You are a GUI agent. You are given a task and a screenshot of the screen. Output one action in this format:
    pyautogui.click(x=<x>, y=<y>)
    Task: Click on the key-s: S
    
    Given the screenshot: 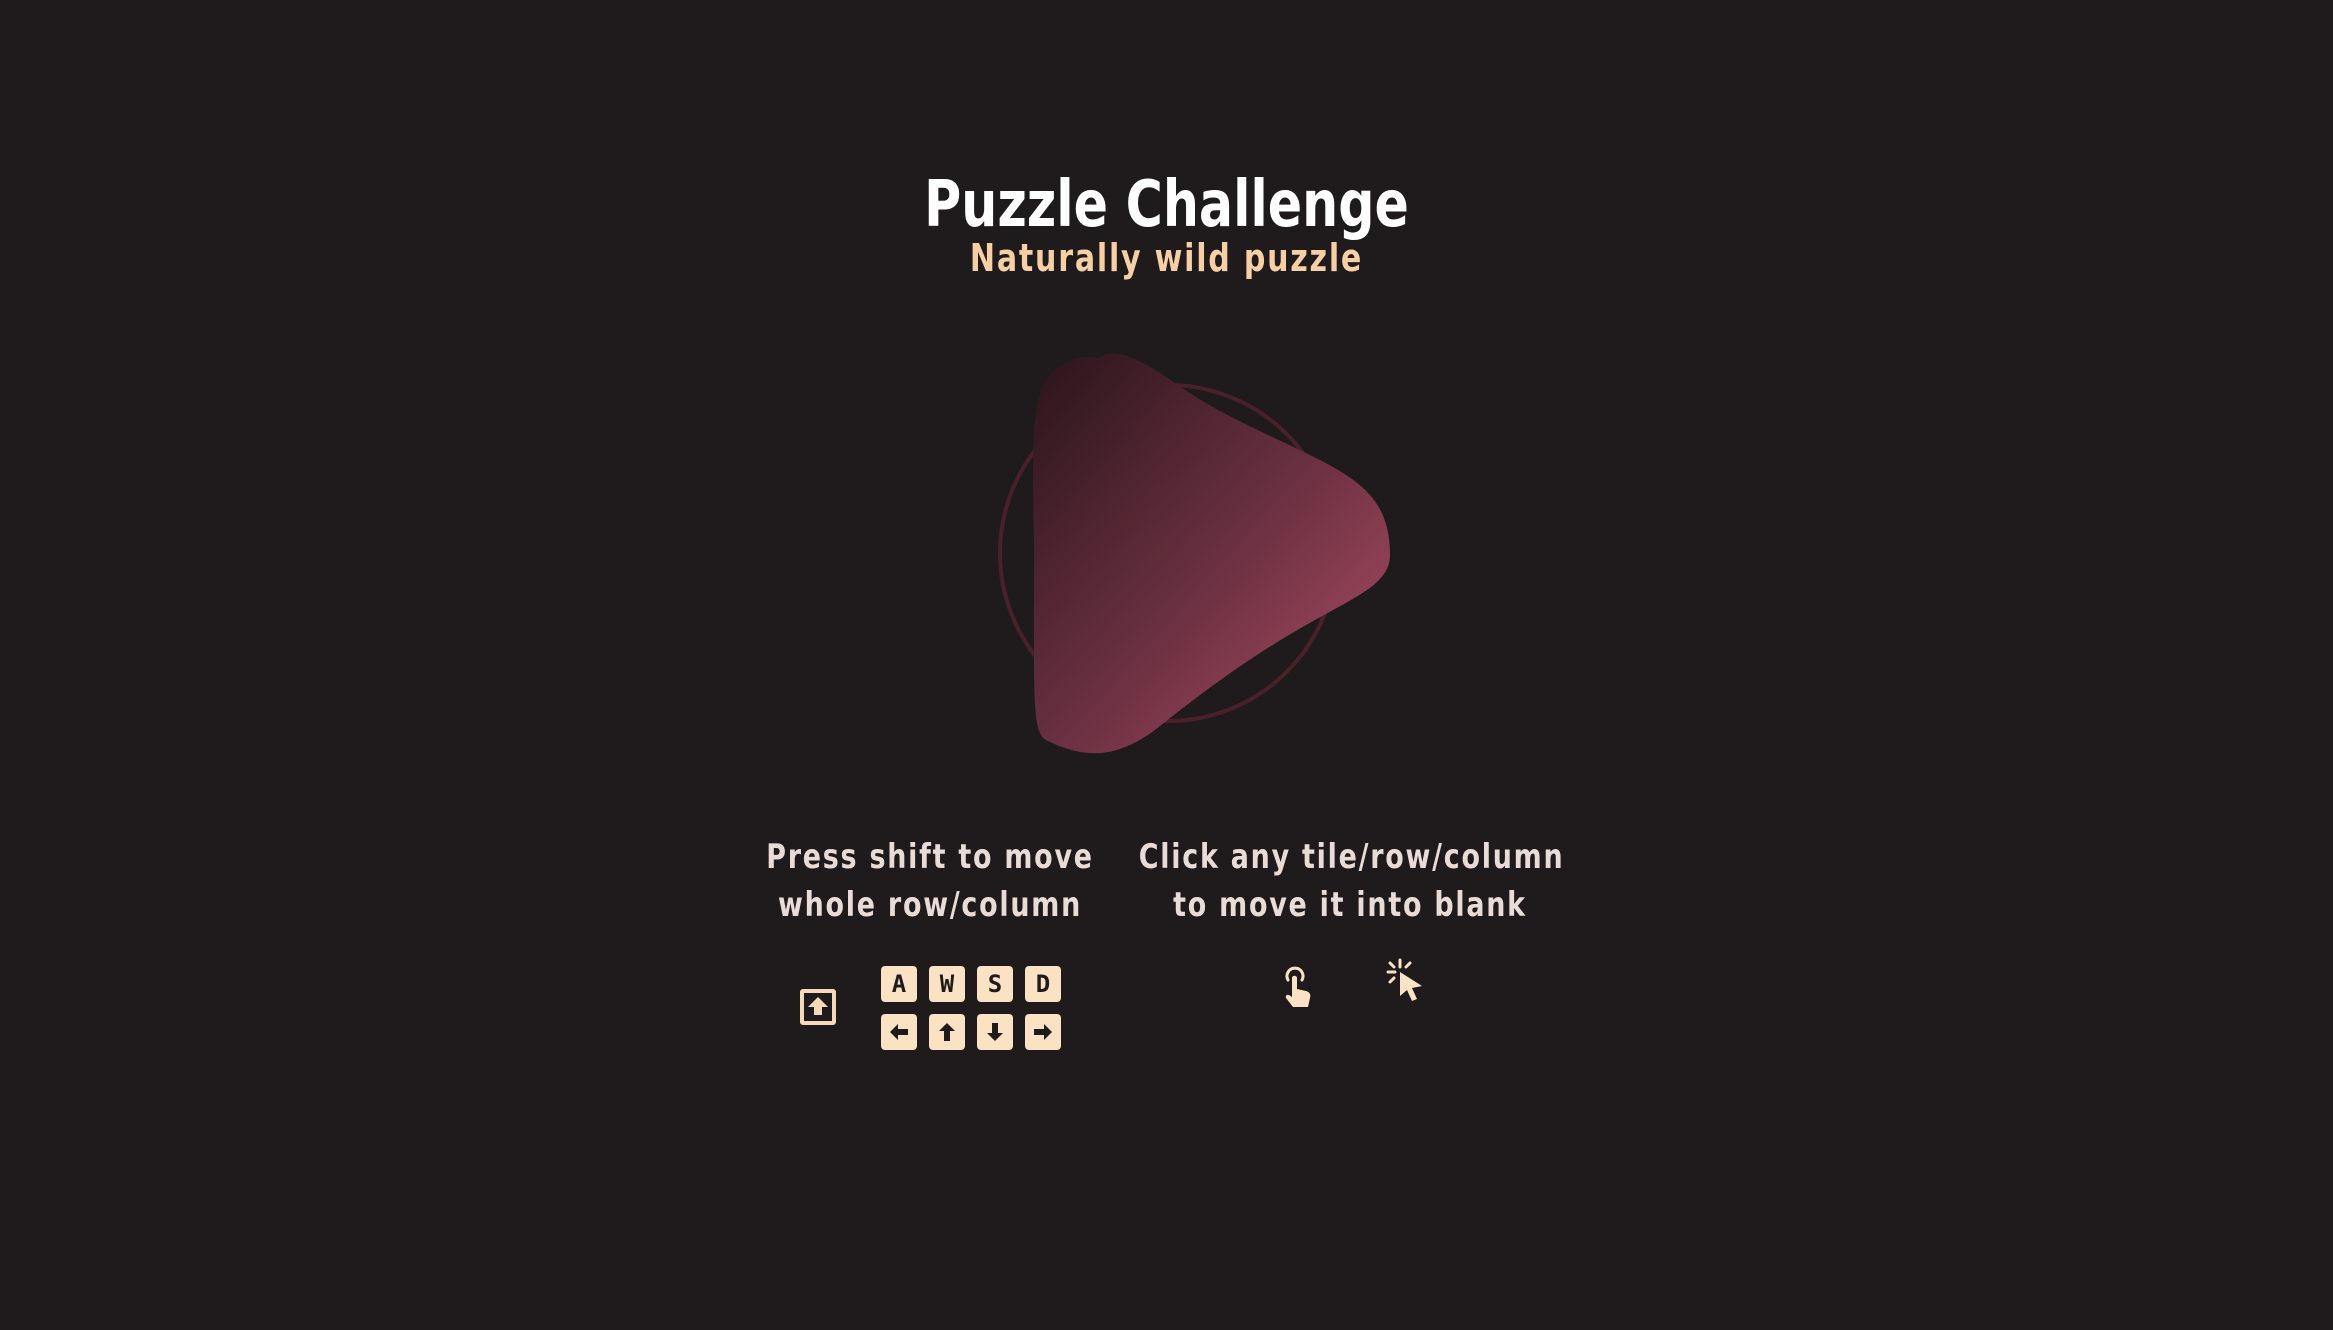 What is the action you would take?
    pyautogui.click(x=995, y=984)
    